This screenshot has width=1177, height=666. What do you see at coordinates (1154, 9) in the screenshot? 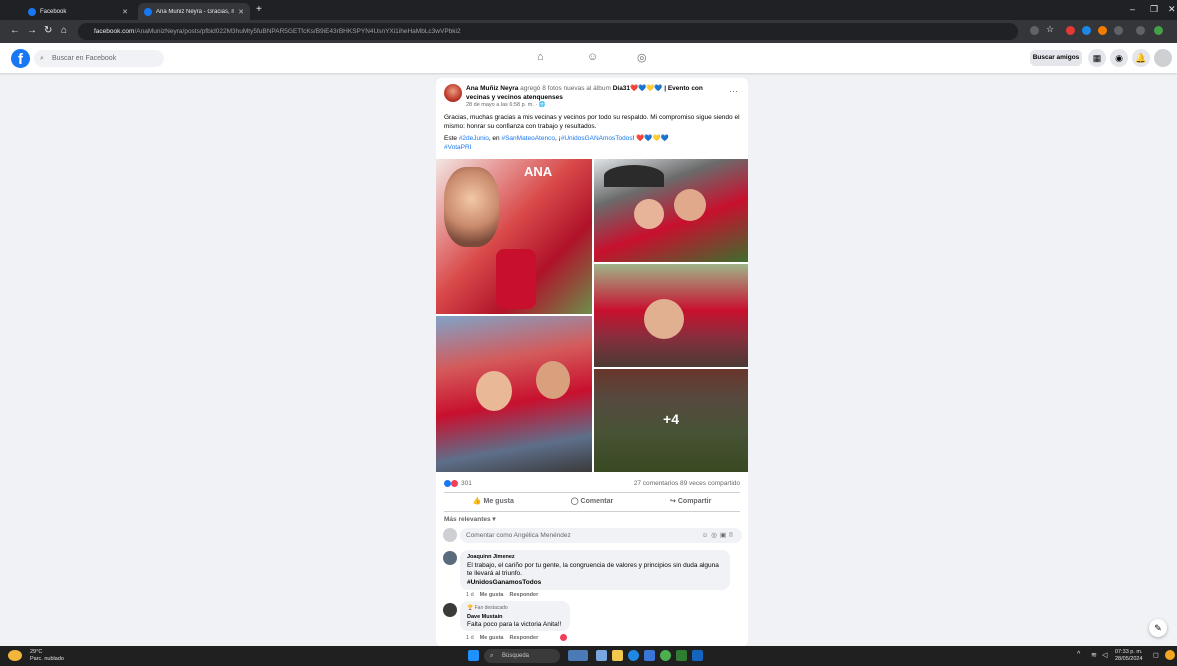
I see `maximize-button: ❐` at bounding box center [1154, 9].